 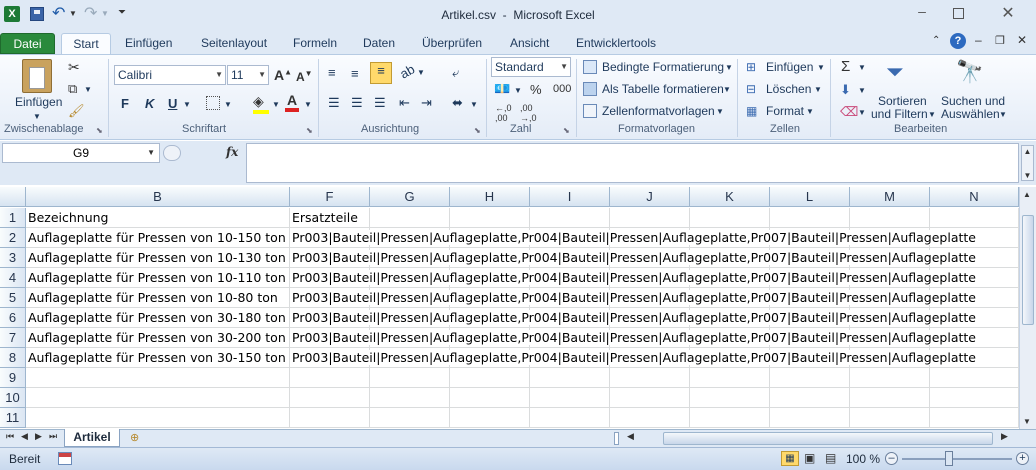 What do you see at coordinates (65, 458) in the screenshot?
I see `macro-record-icon` at bounding box center [65, 458].